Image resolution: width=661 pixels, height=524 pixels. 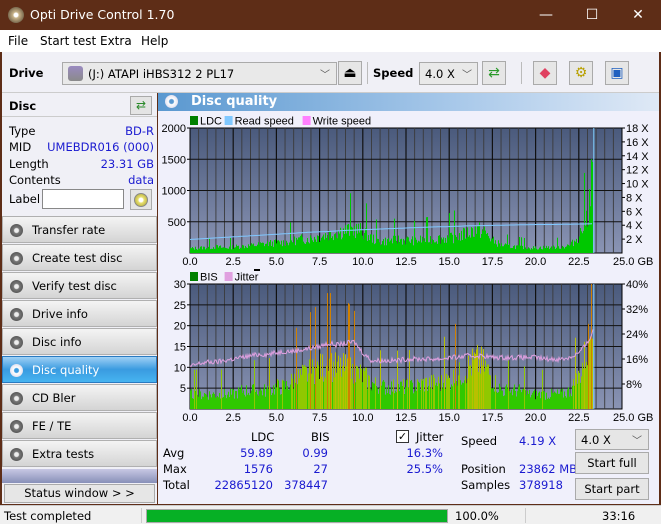 What do you see at coordinates (35, 180) in the screenshot?
I see `disc-contents-key: Contents` at bounding box center [35, 180].